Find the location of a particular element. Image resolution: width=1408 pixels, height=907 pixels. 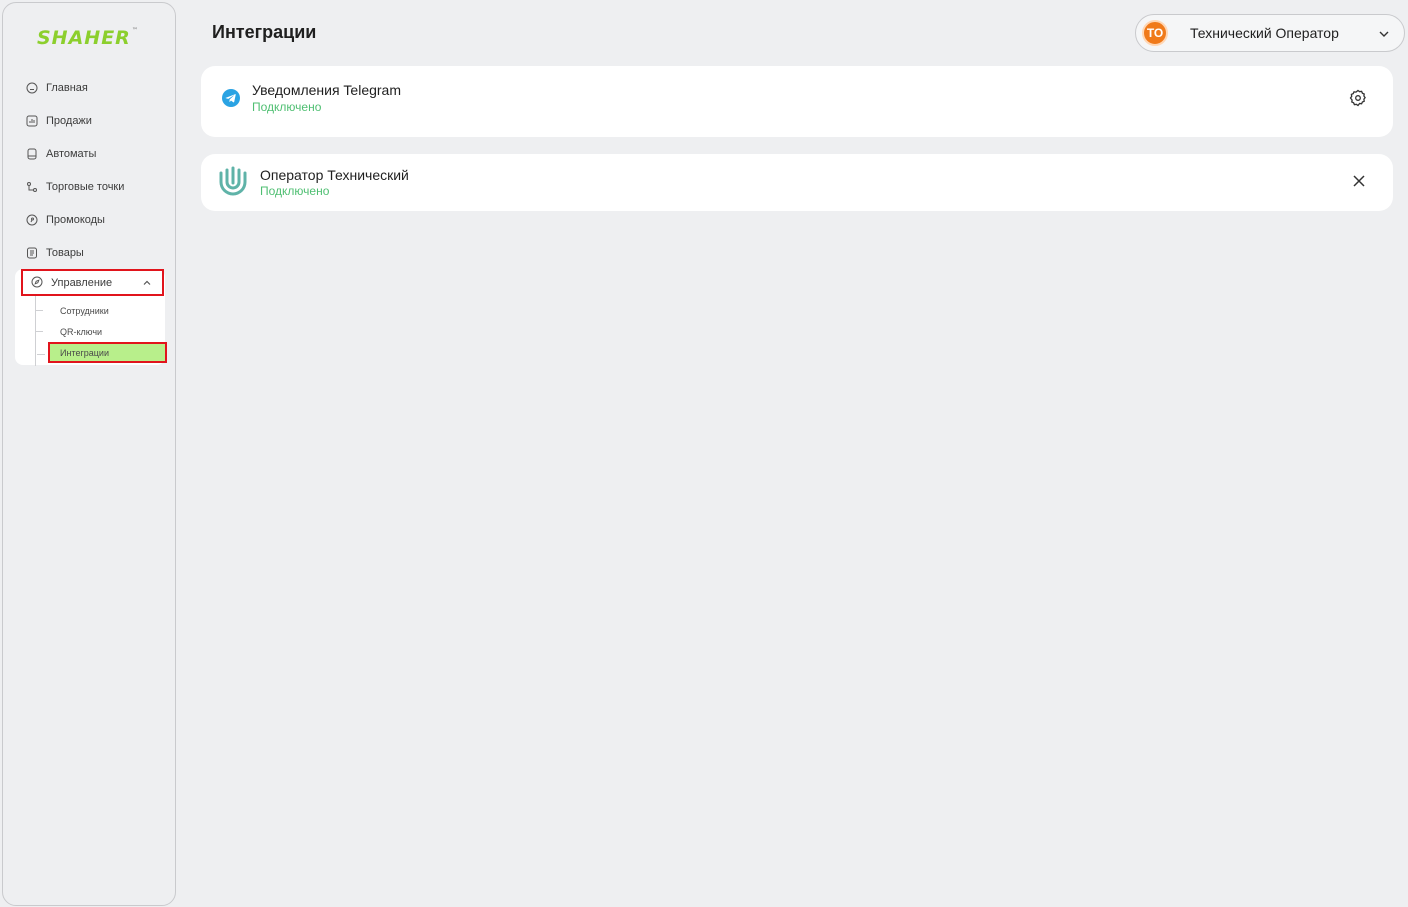

chevron-down-icon is located at coordinates (1384, 34).